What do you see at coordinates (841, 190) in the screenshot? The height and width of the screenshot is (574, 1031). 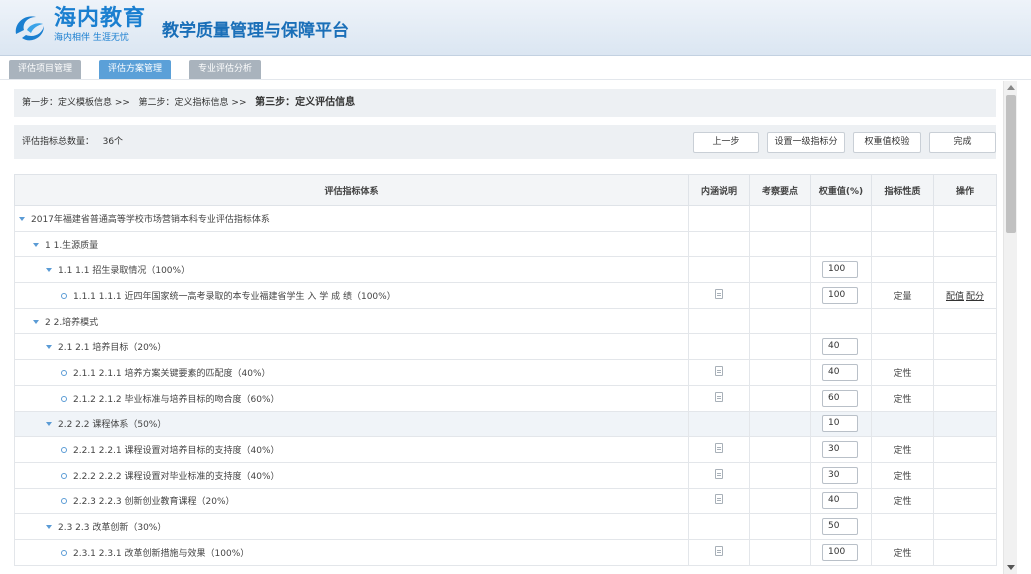 I see `col-header-weight: 权重值(%)` at bounding box center [841, 190].